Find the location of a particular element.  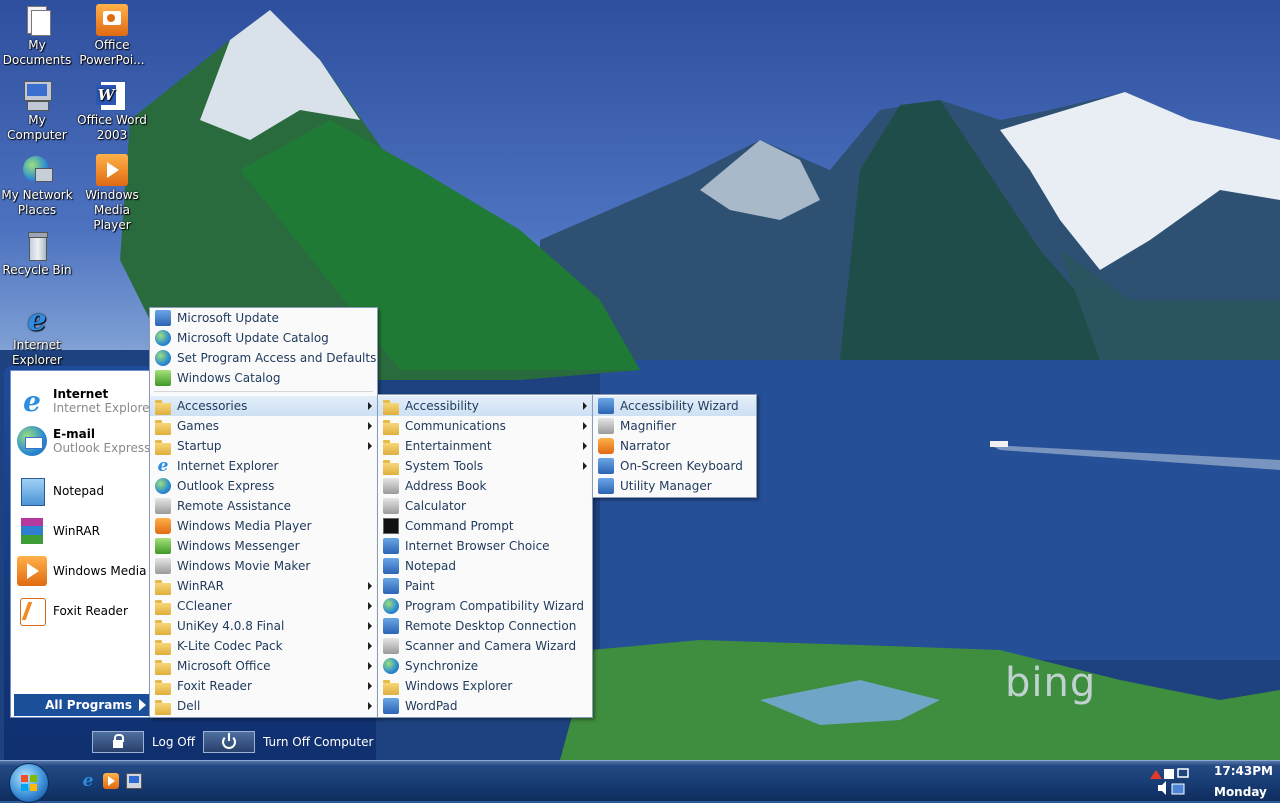

explorer-icon is located at coordinates (391, 687).